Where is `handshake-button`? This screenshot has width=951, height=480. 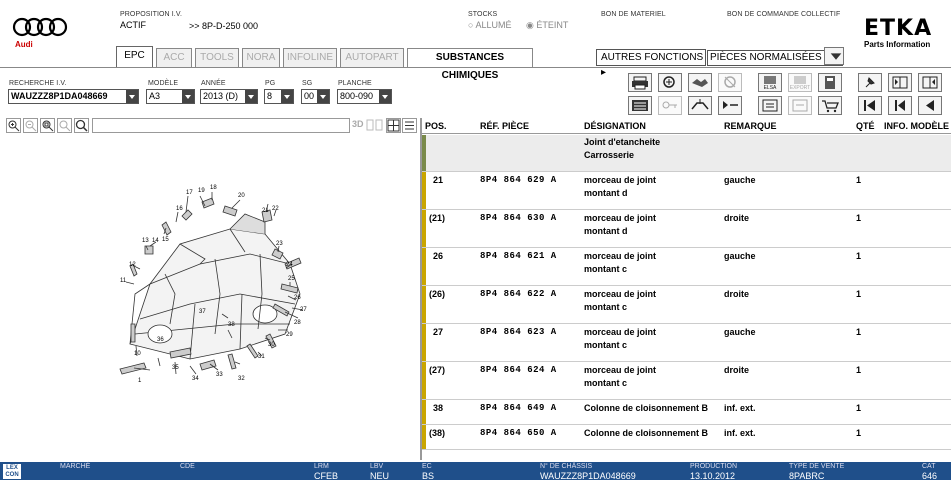 handshake-button is located at coordinates (700, 82).